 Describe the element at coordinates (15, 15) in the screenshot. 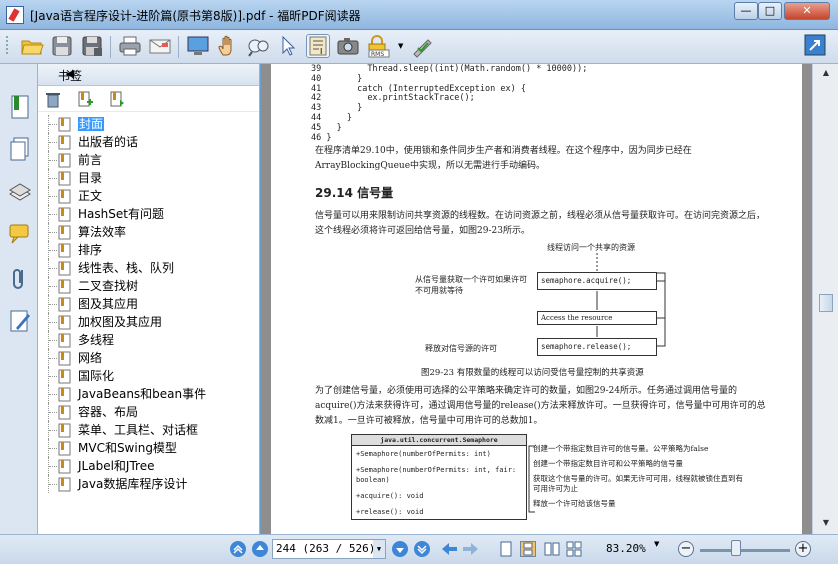

I see `foxit-app-icon` at that location.